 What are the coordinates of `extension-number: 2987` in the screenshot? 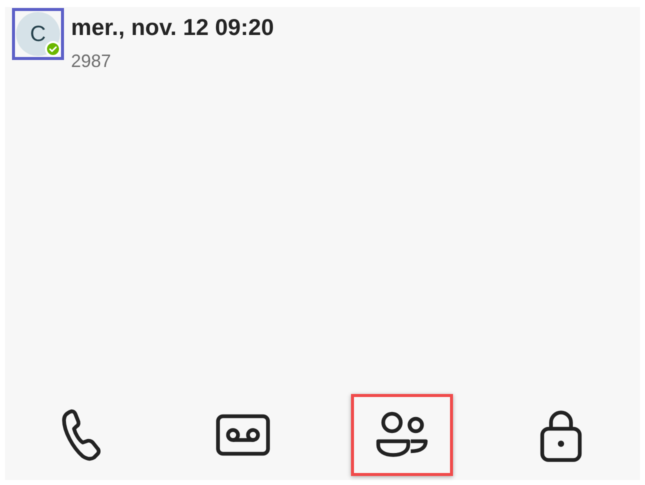 It's located at (91, 61).